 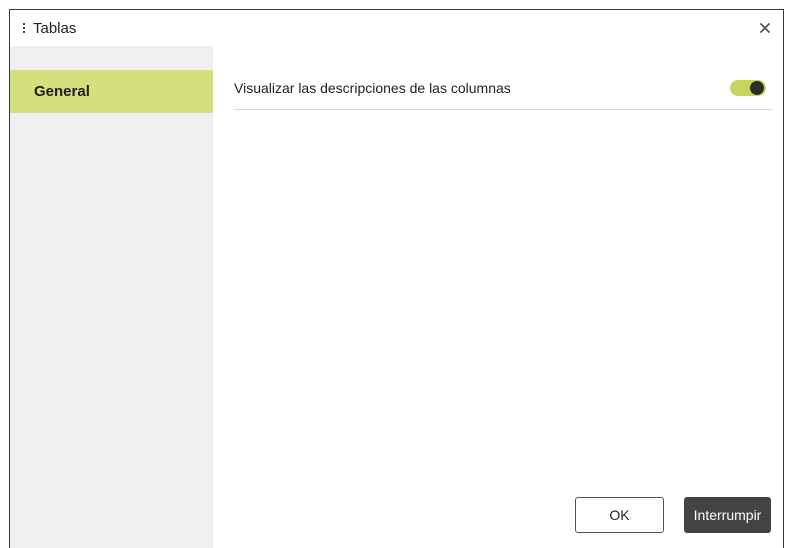 What do you see at coordinates (673, 515) in the screenshot?
I see `dialog-footer: OK Interrumpir` at bounding box center [673, 515].